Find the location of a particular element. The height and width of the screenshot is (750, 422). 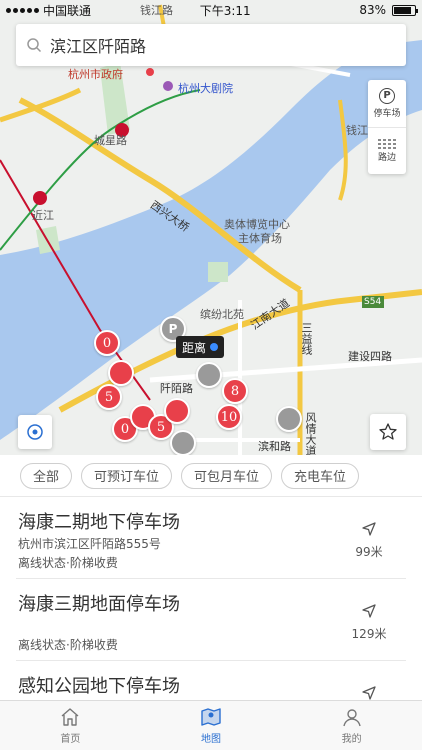

map-label-chengxing: 城星路 is located at coordinates (110, 140).